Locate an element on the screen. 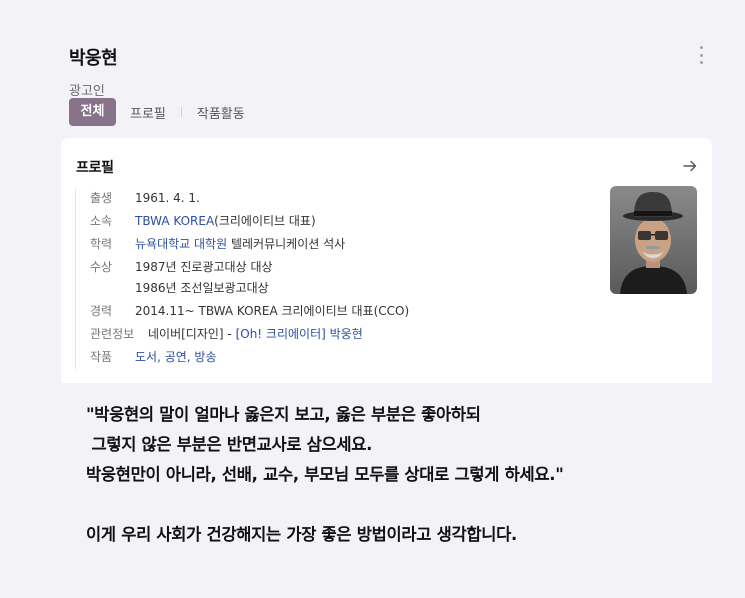 The height and width of the screenshot is (598, 745). info-value: TBWA KOREA(크리에이티브 대표) is located at coordinates (225, 221).